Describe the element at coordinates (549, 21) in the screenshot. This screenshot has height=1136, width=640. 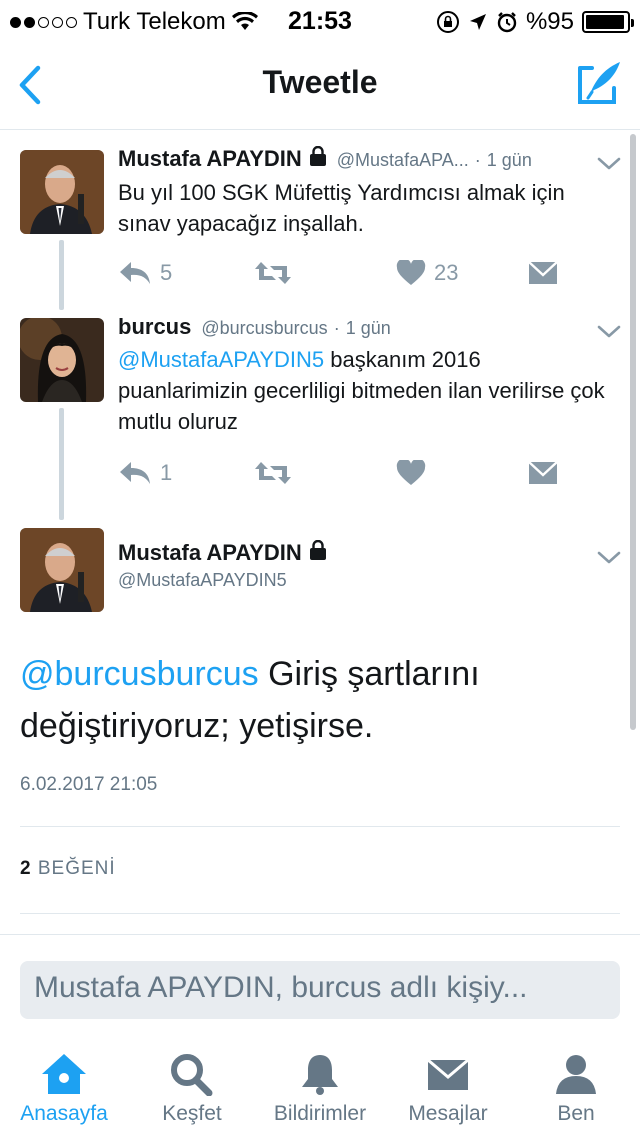
I see `battery-percent: %95` at that location.